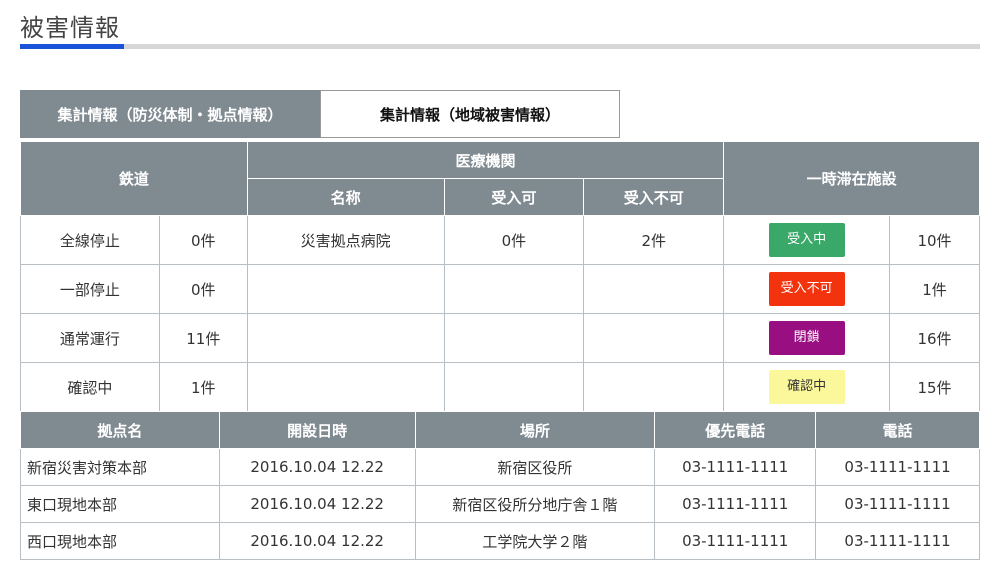 Image resolution: width=1003 pixels, height=576 pixels. I want to click on shelter-status-cell: 閉鎖, so click(807, 338).